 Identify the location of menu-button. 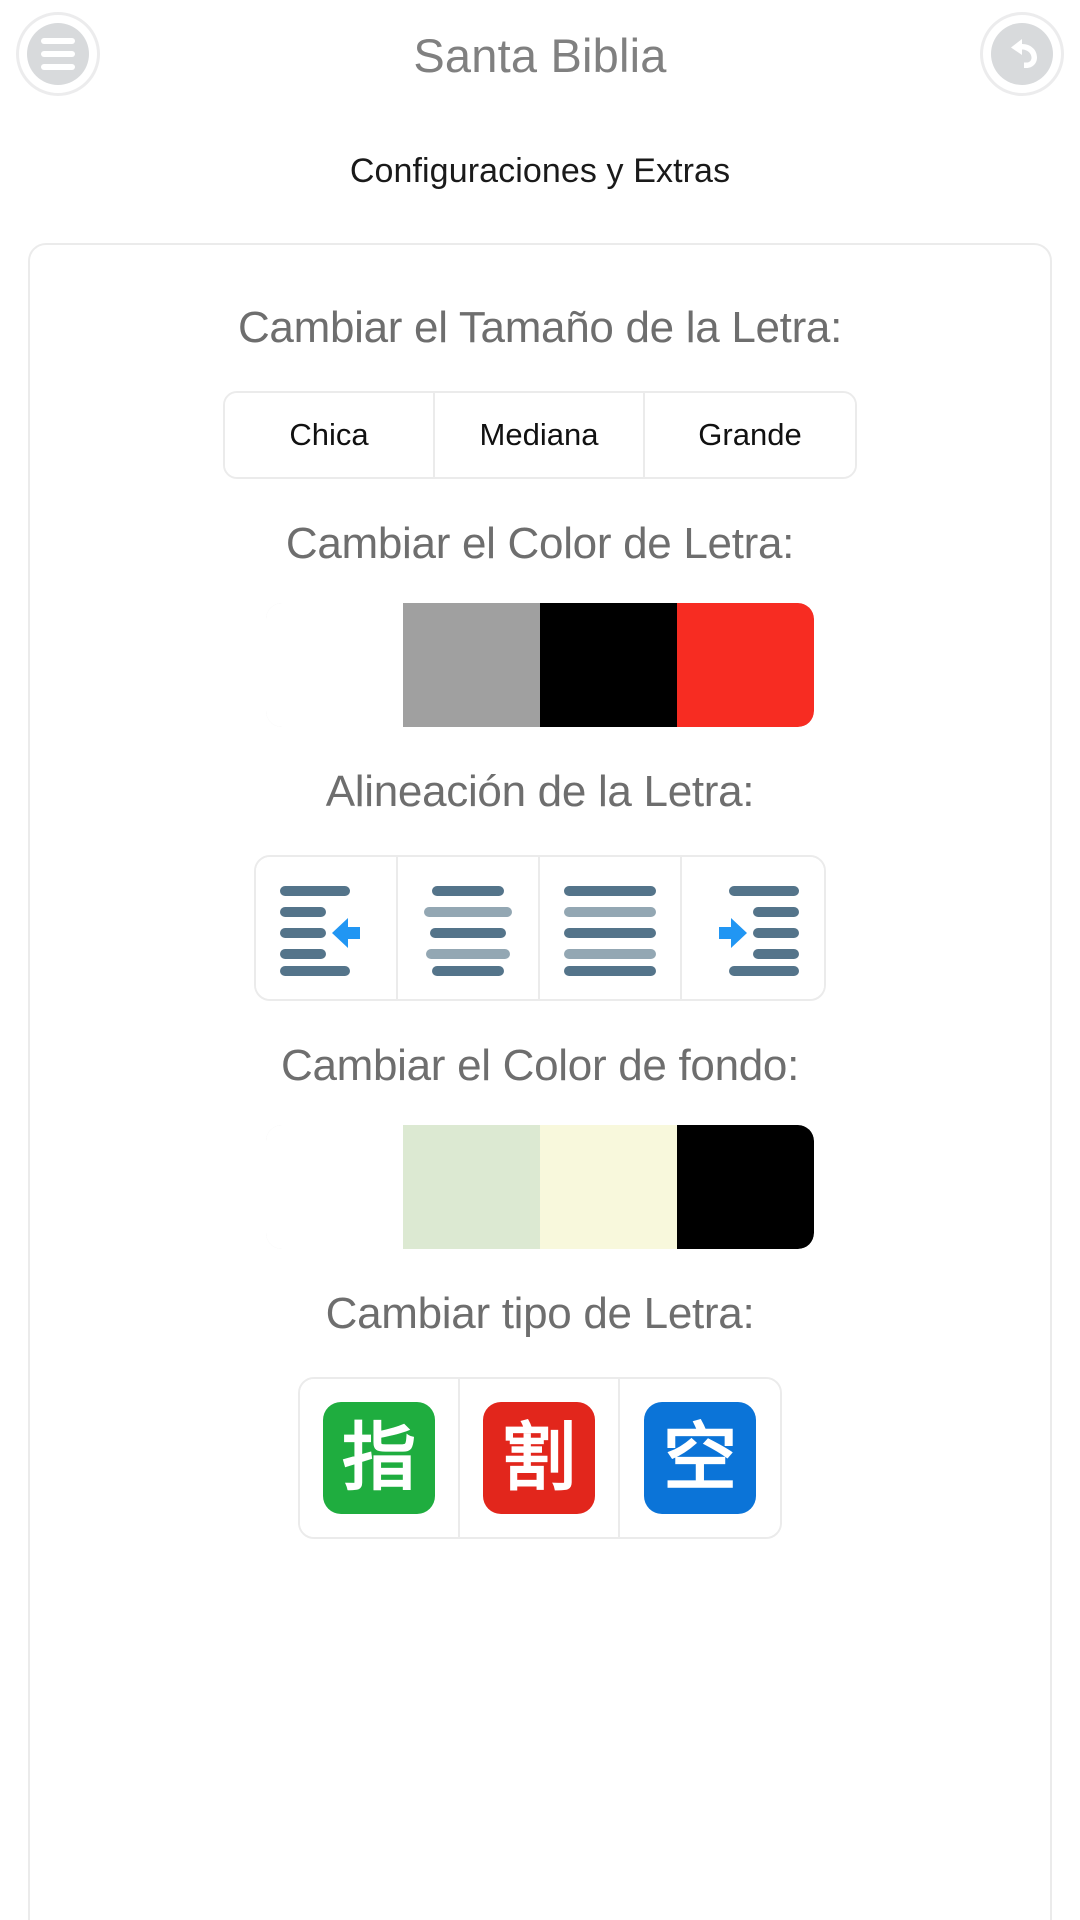
(58, 54).